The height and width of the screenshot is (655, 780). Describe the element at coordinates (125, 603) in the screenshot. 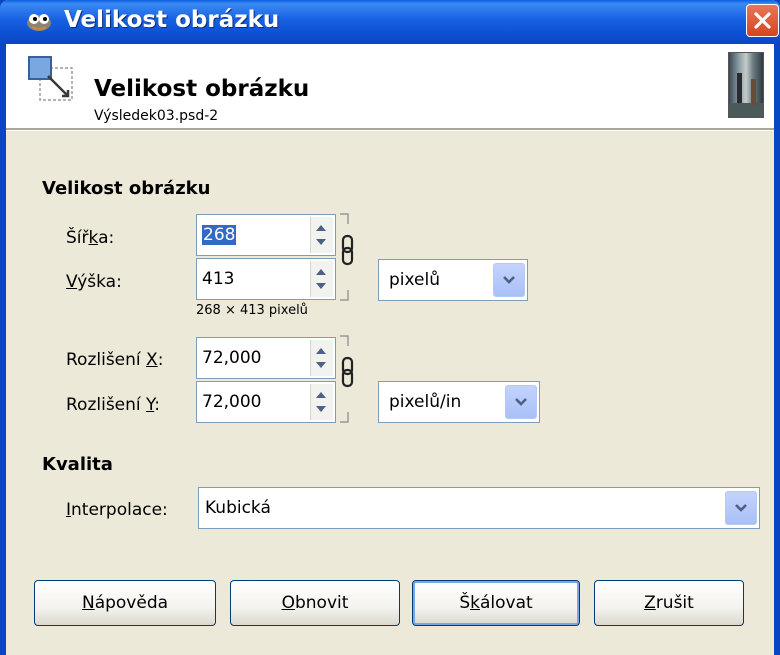

I see `help-button: Nápověda` at that location.